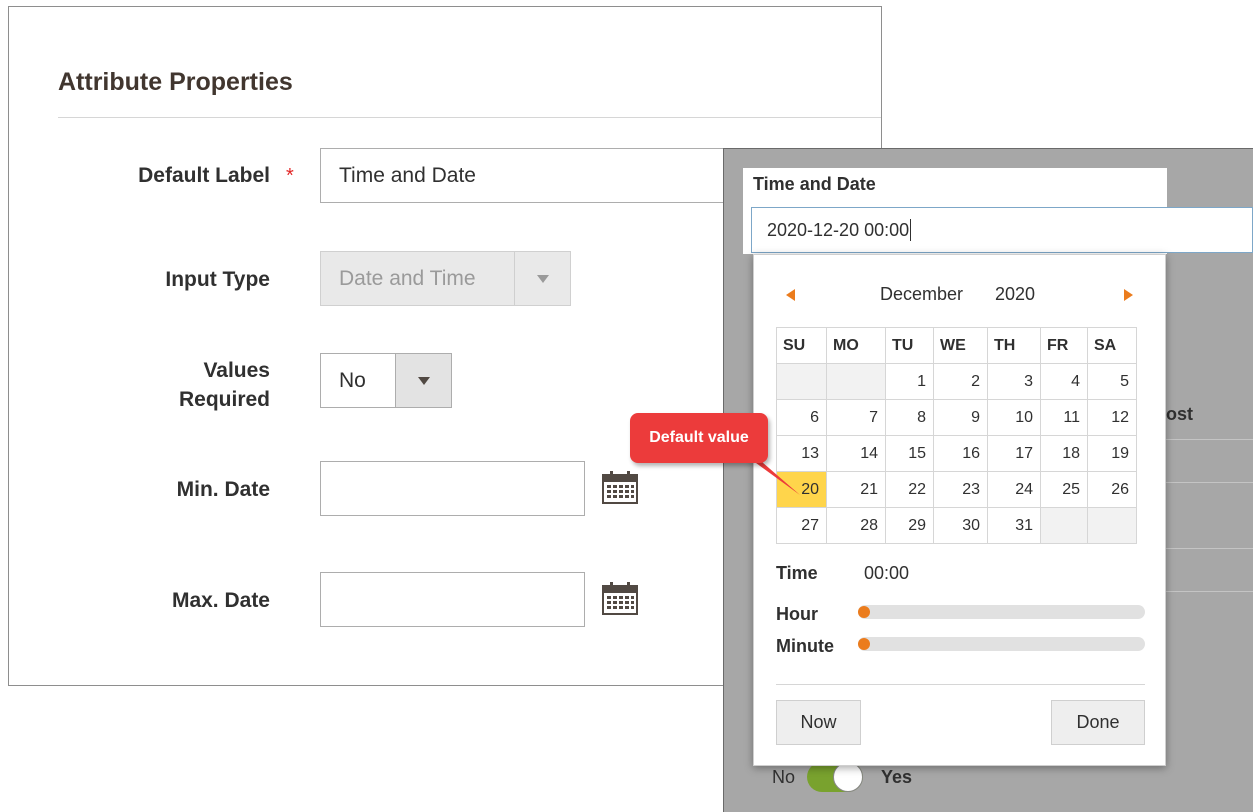 The image size is (1253, 812). I want to click on calendar-day: 24, so click(1014, 489).